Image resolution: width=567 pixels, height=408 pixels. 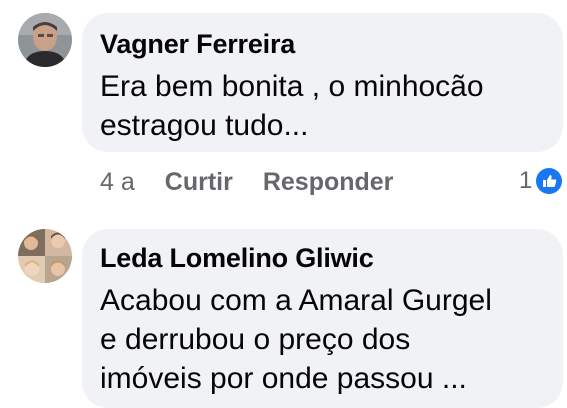 I want to click on reaction-summary: 1, so click(x=541, y=181).